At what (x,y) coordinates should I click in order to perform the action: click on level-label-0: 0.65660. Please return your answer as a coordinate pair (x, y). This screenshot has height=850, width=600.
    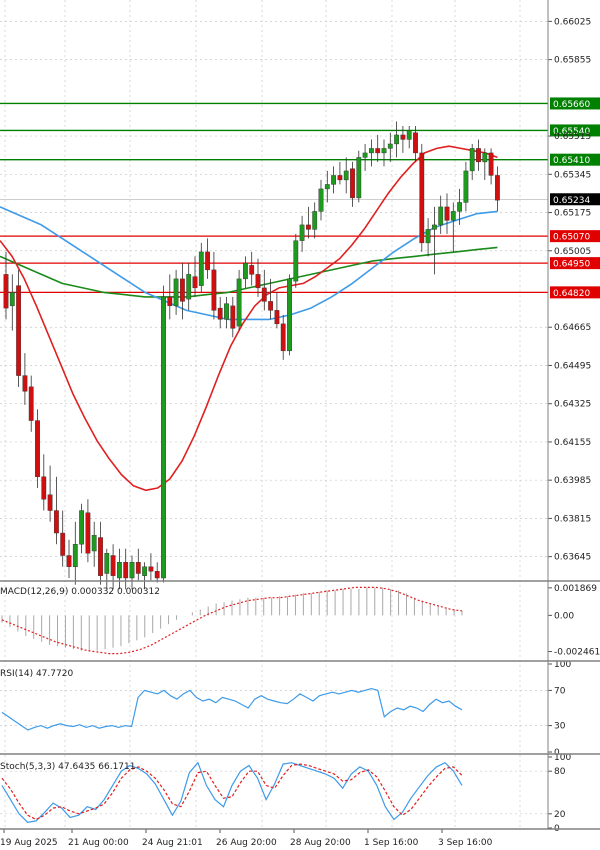
    Looking at the image, I should click on (571, 105).